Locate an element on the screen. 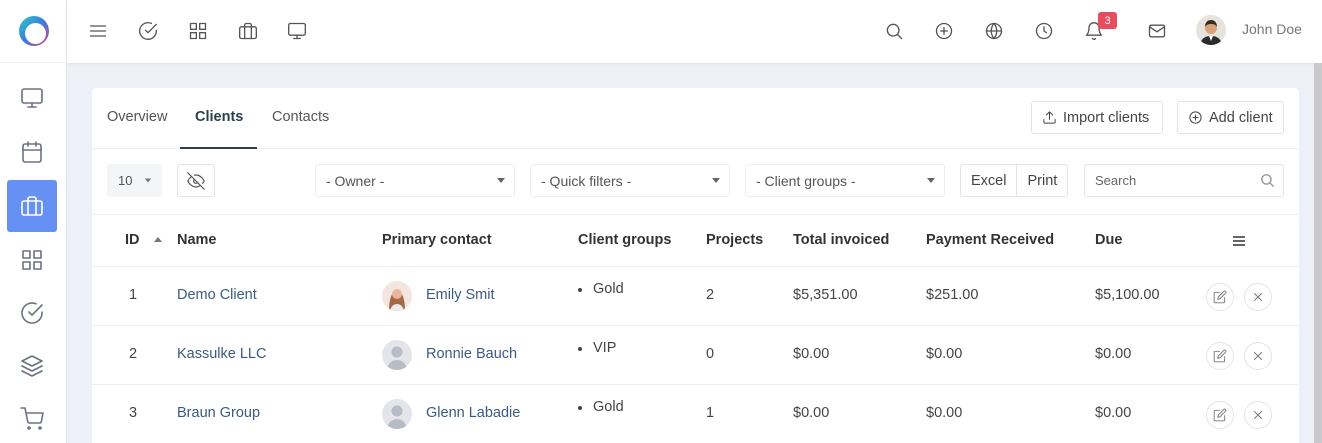  client-group: VIP is located at coordinates (605, 348).